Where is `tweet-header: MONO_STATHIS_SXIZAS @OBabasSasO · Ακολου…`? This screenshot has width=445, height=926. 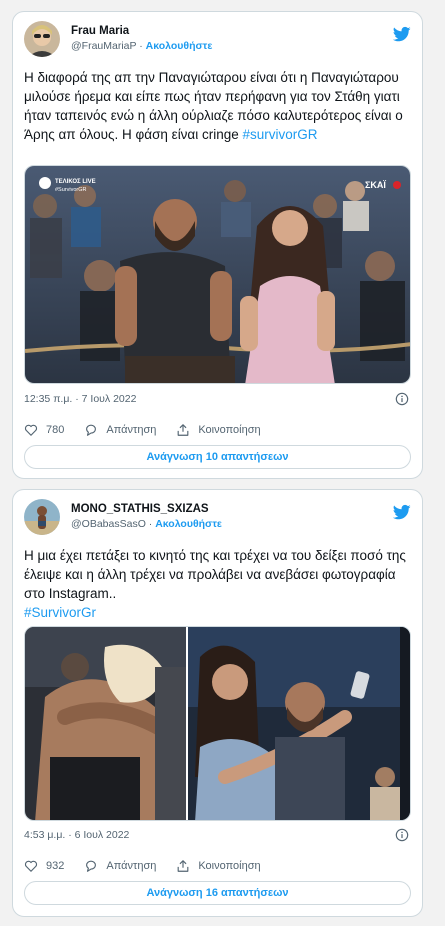
tweet-header: MONO_STATHIS_SXIZAS @OBabasSasO · Ακολου… is located at coordinates (217, 519).